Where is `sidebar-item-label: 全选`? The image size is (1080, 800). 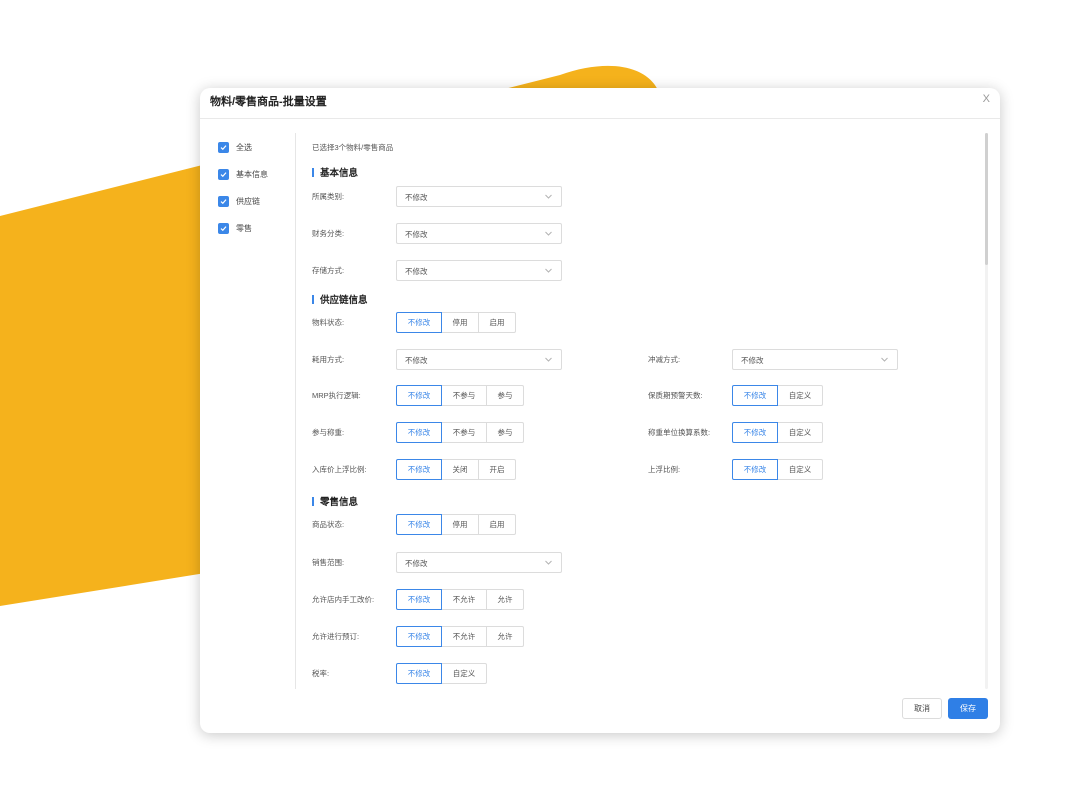 sidebar-item-label: 全选 is located at coordinates (244, 147).